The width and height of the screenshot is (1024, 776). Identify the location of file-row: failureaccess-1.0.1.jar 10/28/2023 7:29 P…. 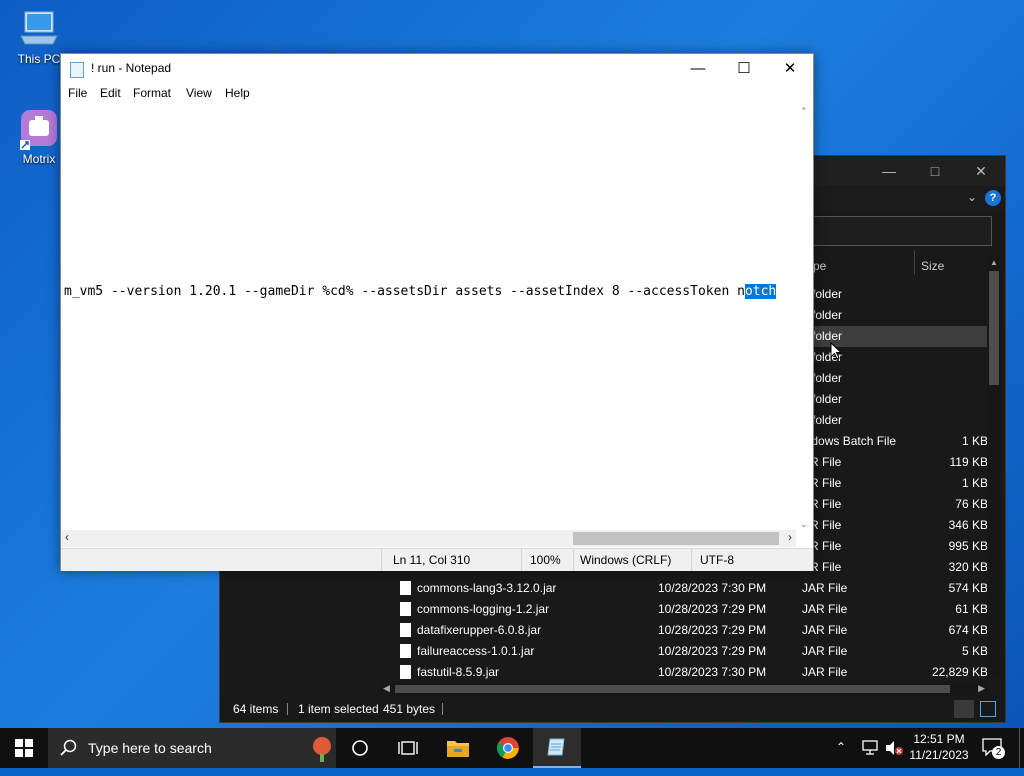
(684, 651).